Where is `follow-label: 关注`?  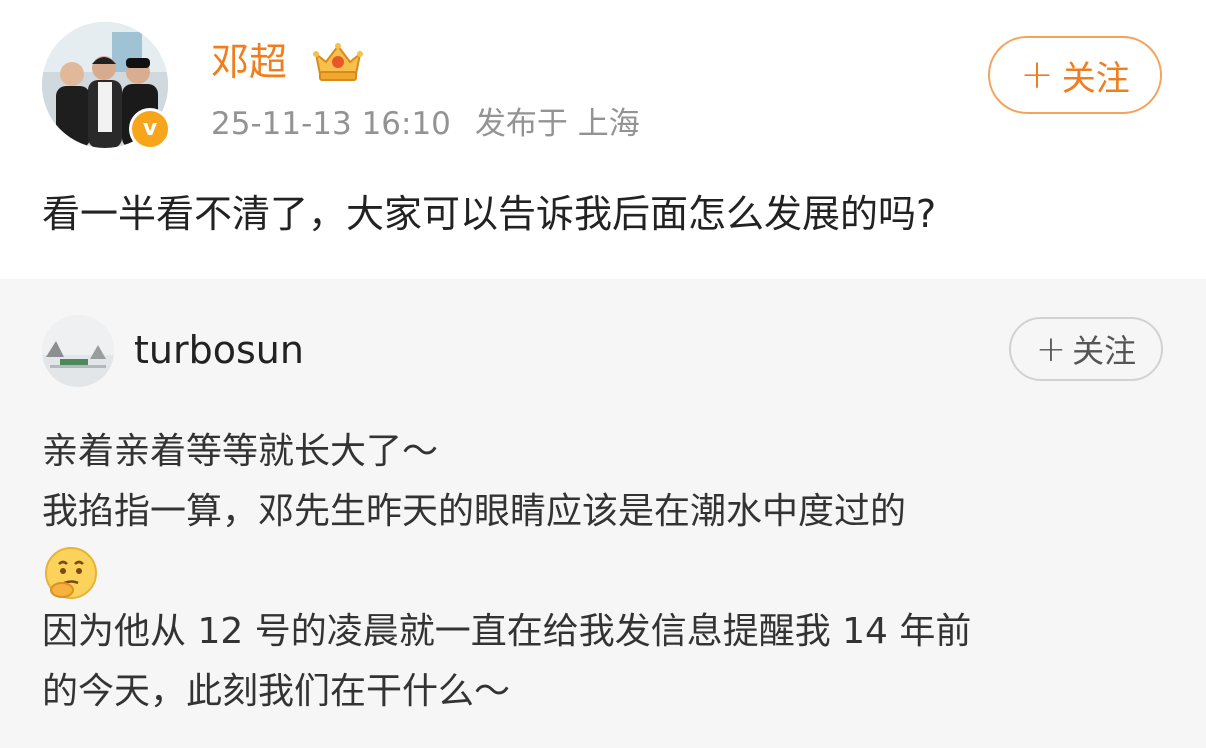
follow-label: 关注 is located at coordinates (1095, 78).